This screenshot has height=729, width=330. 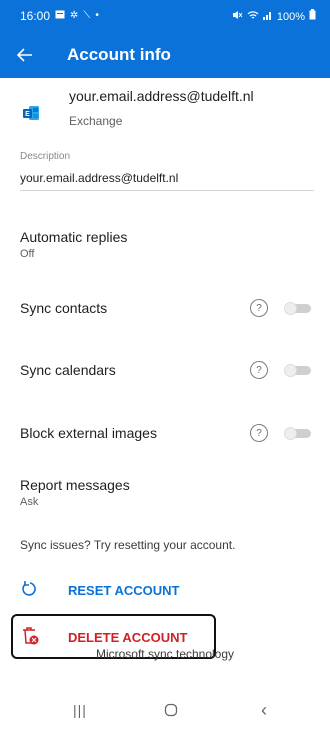 I want to click on nav-back-button: ‹, so click(x=264, y=710).